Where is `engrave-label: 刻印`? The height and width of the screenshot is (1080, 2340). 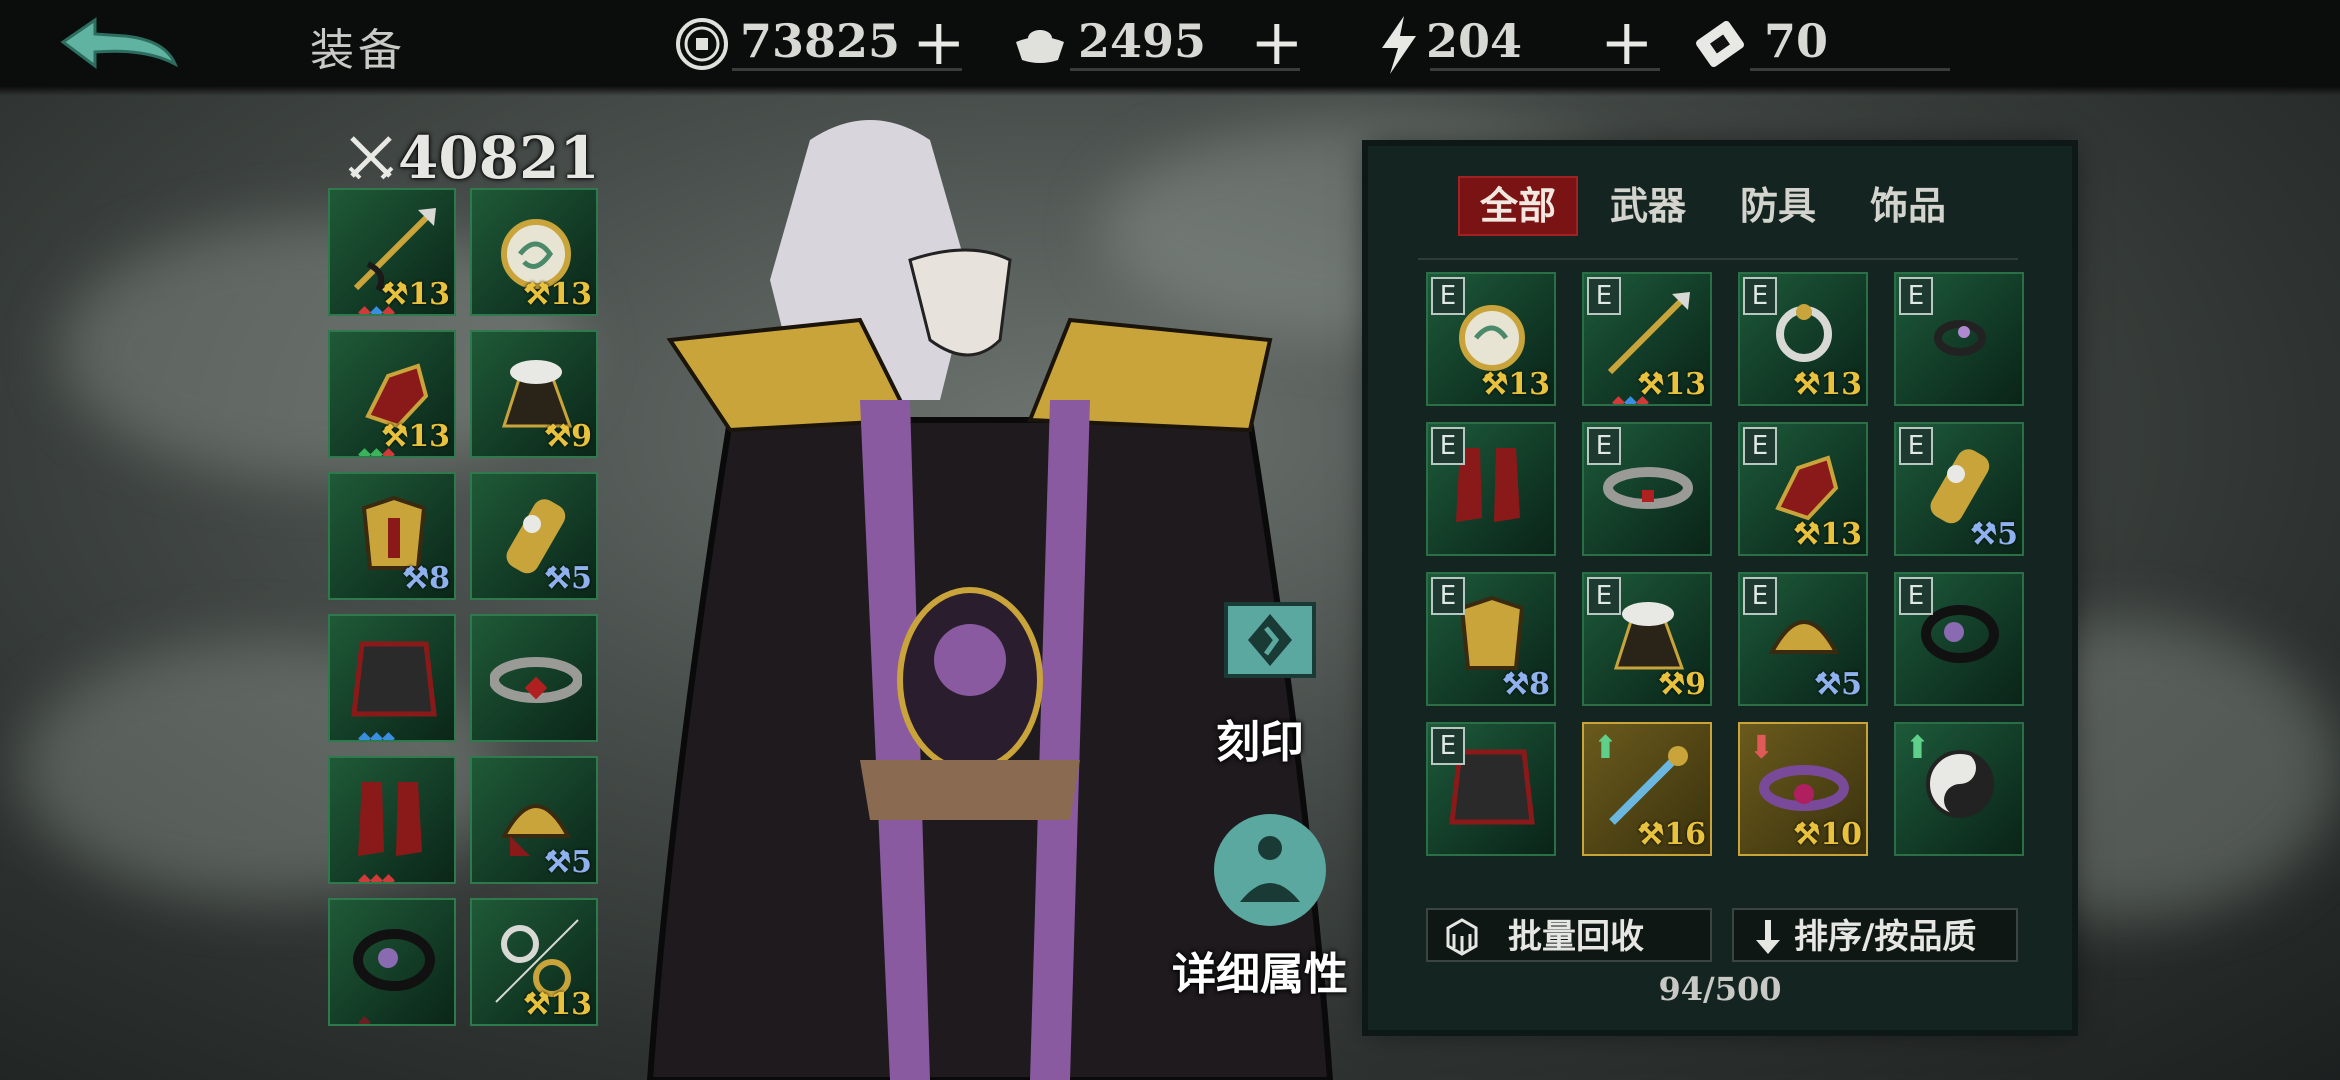 engrave-label: 刻印 is located at coordinates (1260, 742).